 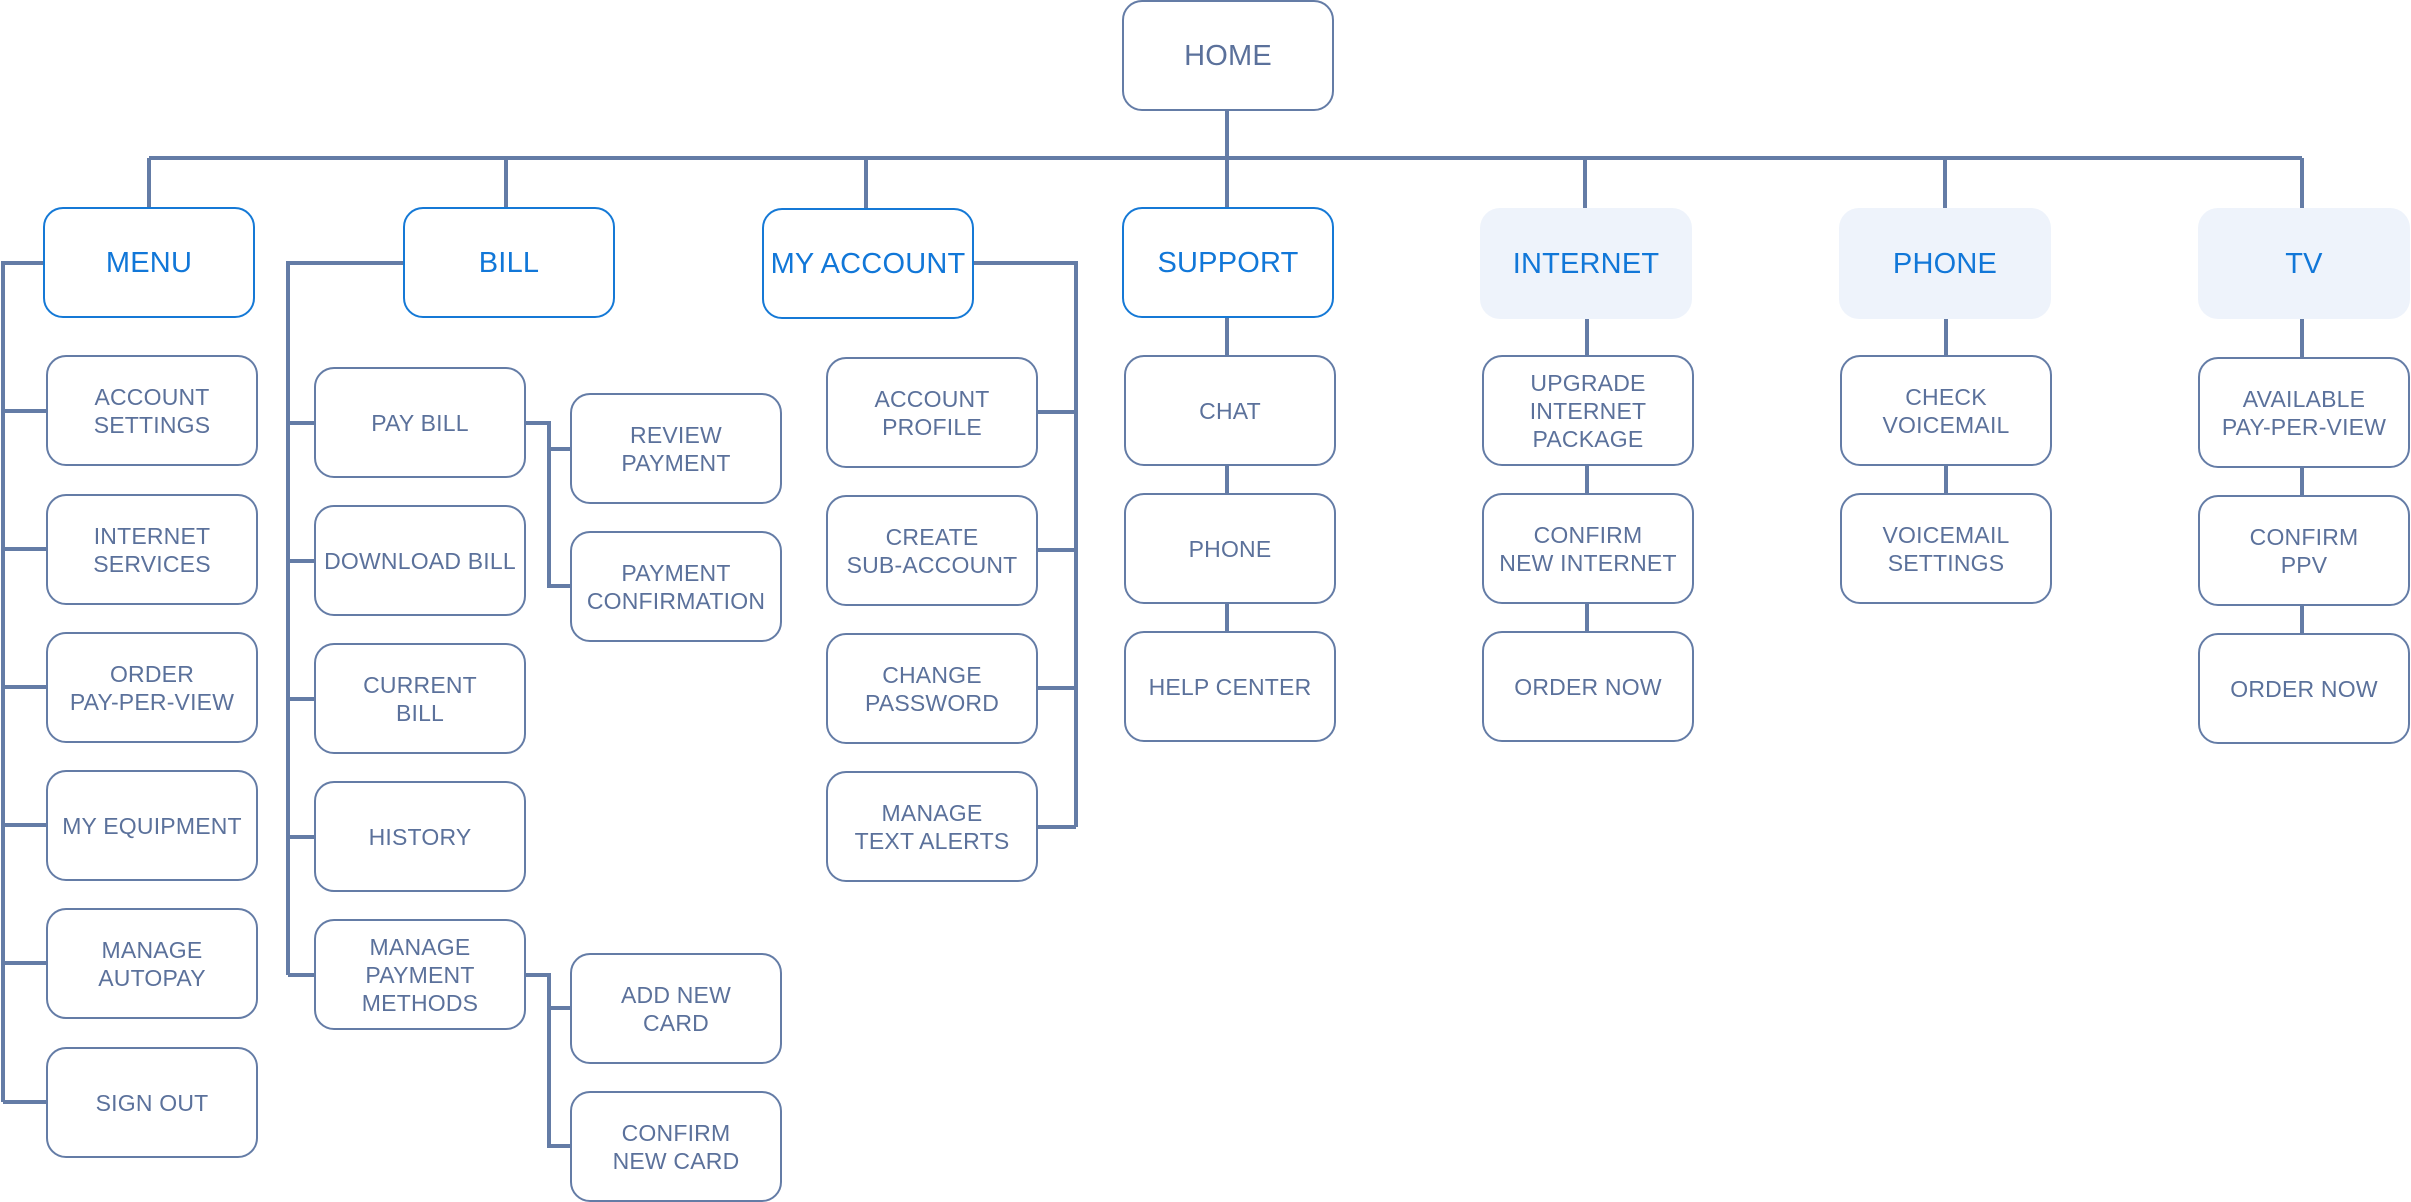 What do you see at coordinates (676, 448) in the screenshot?
I see `node-review-payment: REVIEW PAYMENT` at bounding box center [676, 448].